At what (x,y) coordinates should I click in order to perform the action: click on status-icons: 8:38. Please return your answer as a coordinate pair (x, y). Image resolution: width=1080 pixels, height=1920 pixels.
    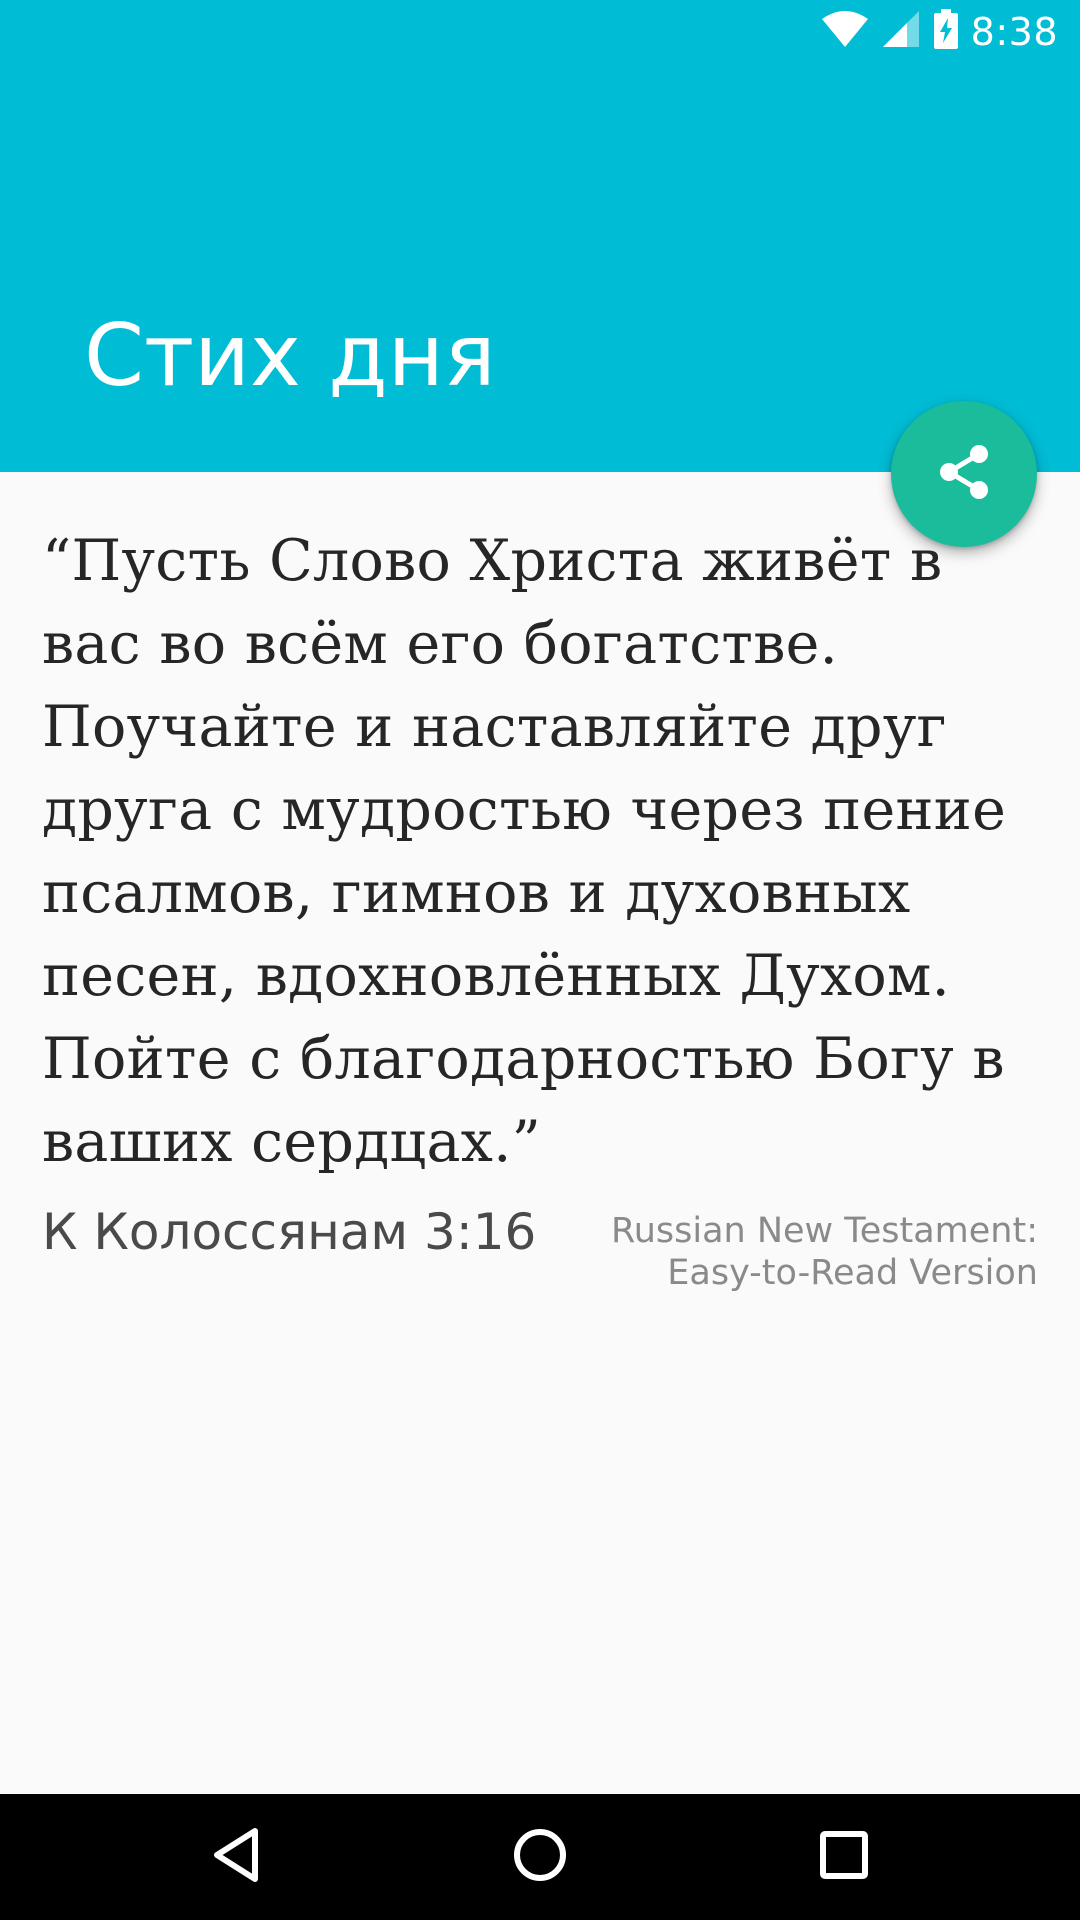
    Looking at the image, I should click on (939, 31).